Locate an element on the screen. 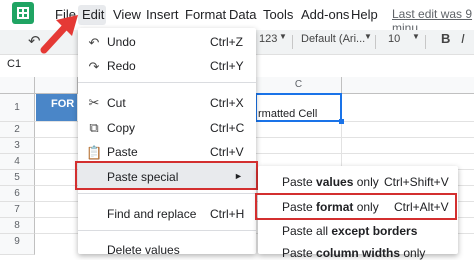  label-bold-part: except borders is located at coordinates (374, 231).